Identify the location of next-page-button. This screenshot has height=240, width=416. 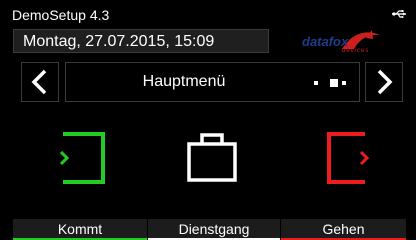
(384, 82).